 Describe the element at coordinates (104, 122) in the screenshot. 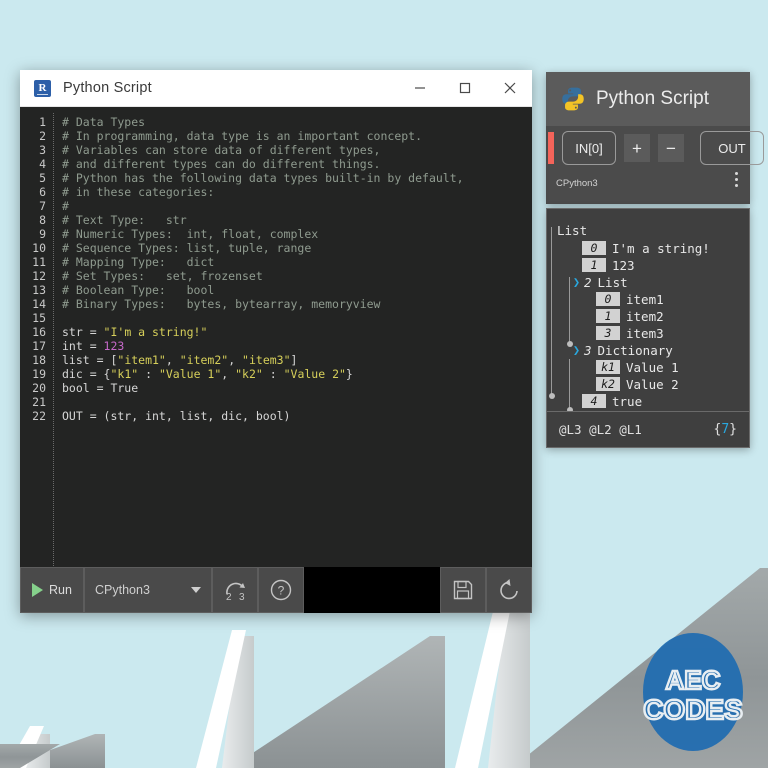

I see `code-token: # Data Types` at that location.